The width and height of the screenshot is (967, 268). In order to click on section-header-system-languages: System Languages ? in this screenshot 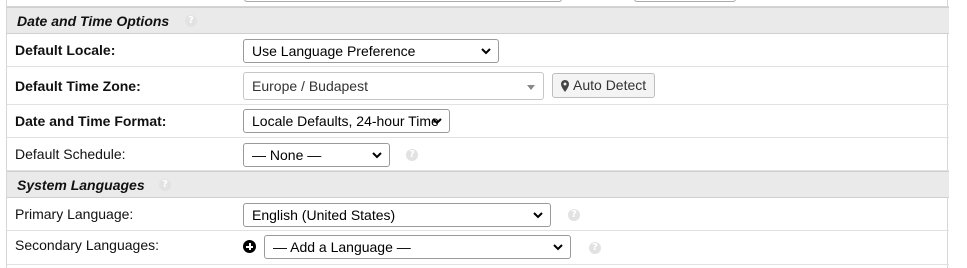, I will do `click(478, 184)`.